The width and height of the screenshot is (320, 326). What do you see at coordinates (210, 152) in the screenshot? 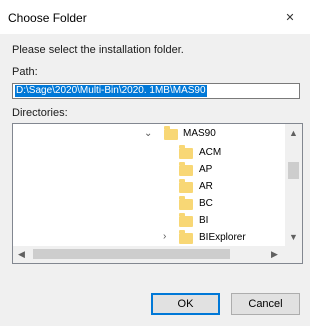
I see `tree-node-label: ACM` at bounding box center [210, 152].